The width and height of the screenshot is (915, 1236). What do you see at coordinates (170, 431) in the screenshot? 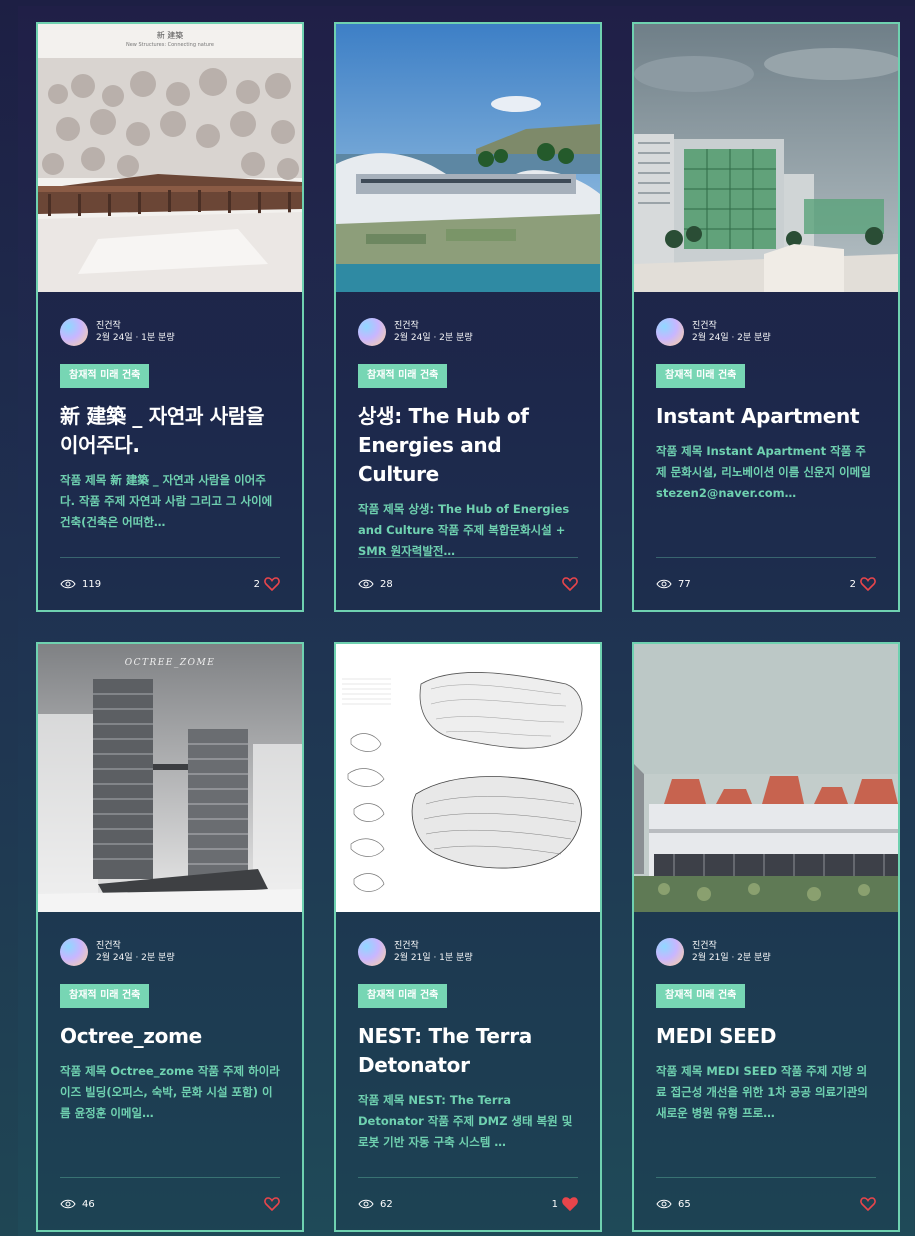
I see `post-title: 新 建築 _ 자연과 사람을 이어주다.` at bounding box center [170, 431].